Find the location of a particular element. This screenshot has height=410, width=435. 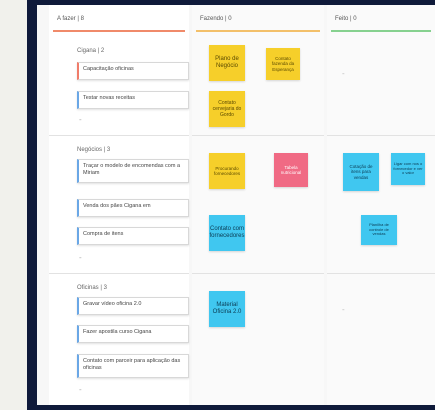

sticky-note: Cotação de itens para vendas is located at coordinates (361, 172).